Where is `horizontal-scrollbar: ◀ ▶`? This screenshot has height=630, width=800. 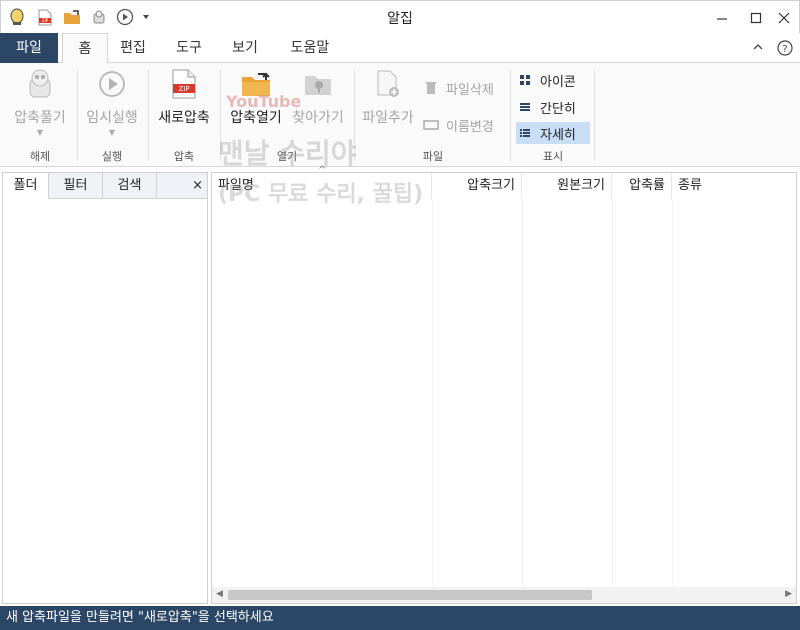
horizontal-scrollbar: ◀ ▶ is located at coordinates (504, 595).